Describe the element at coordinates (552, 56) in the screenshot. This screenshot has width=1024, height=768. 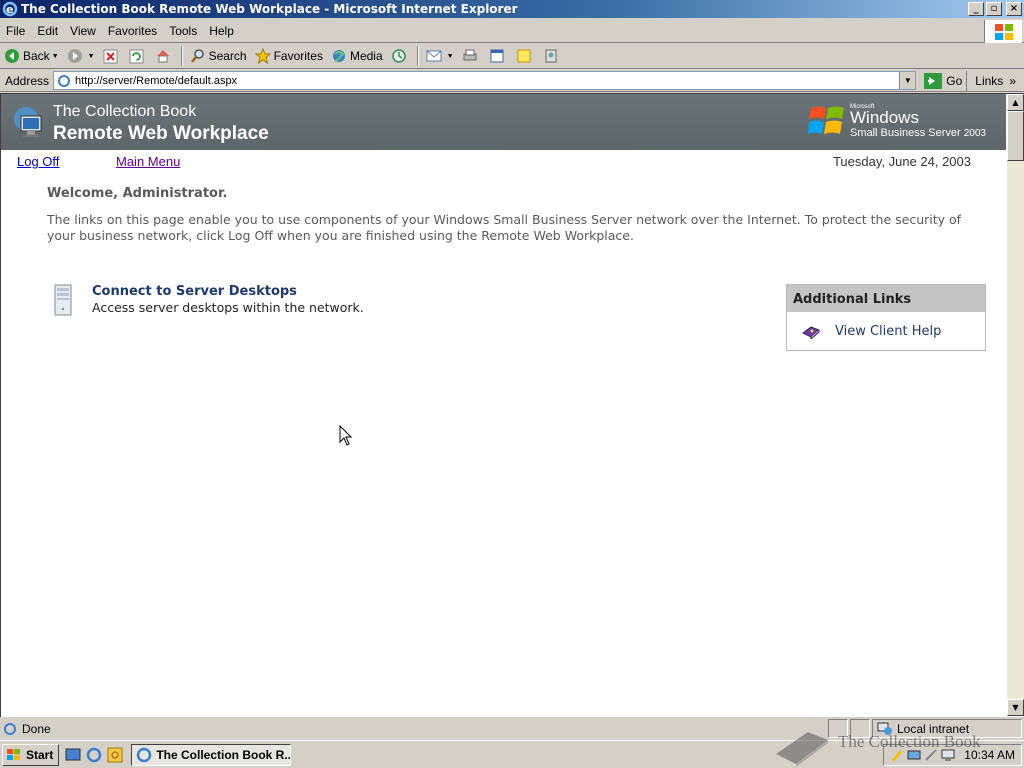
I see `messenger-button` at that location.